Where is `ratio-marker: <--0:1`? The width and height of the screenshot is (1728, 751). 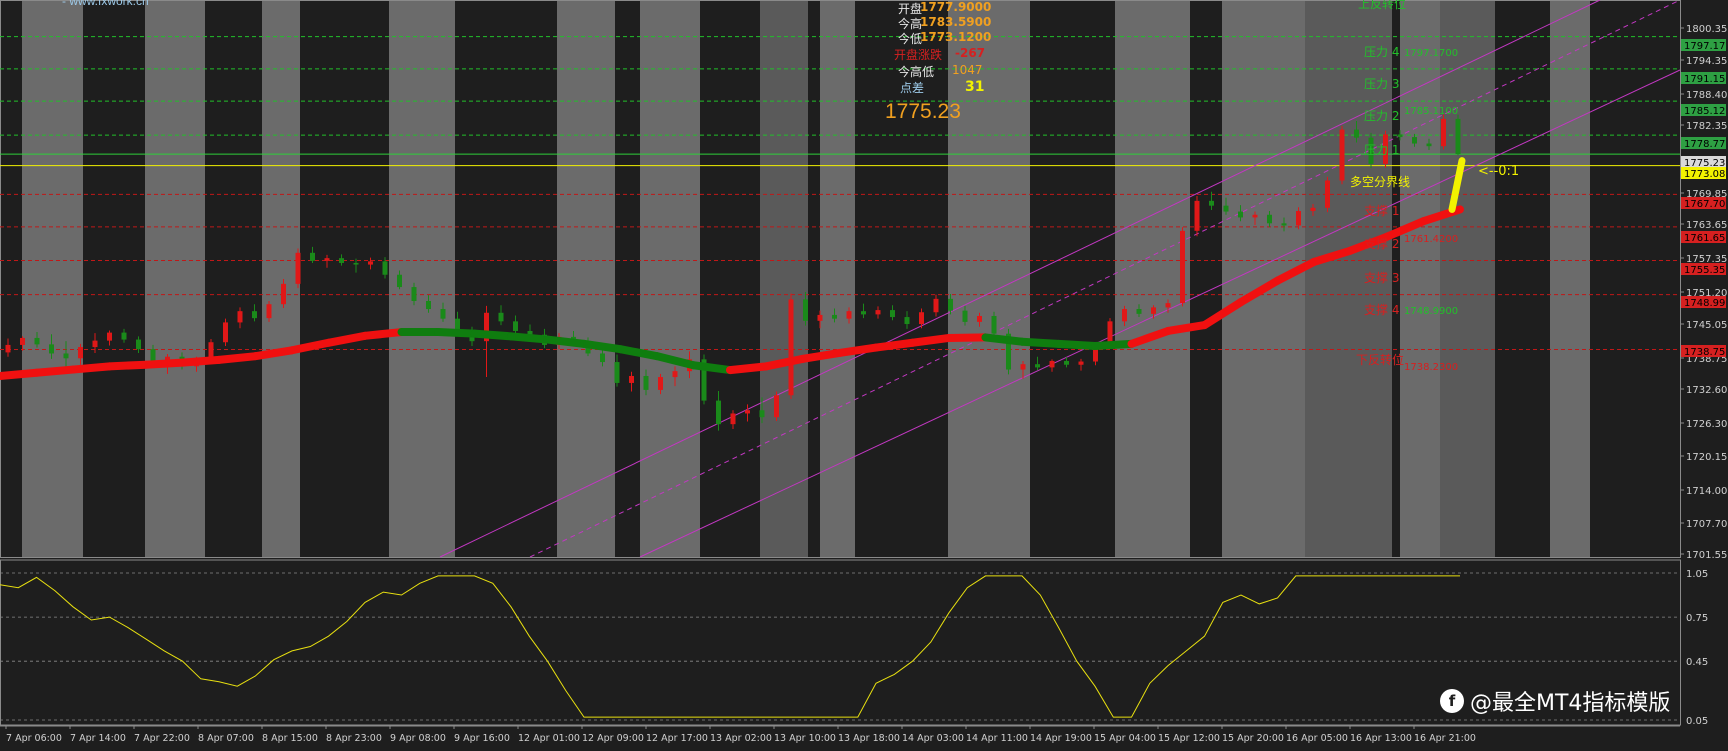 ratio-marker: <--0:1 is located at coordinates (1498, 171).